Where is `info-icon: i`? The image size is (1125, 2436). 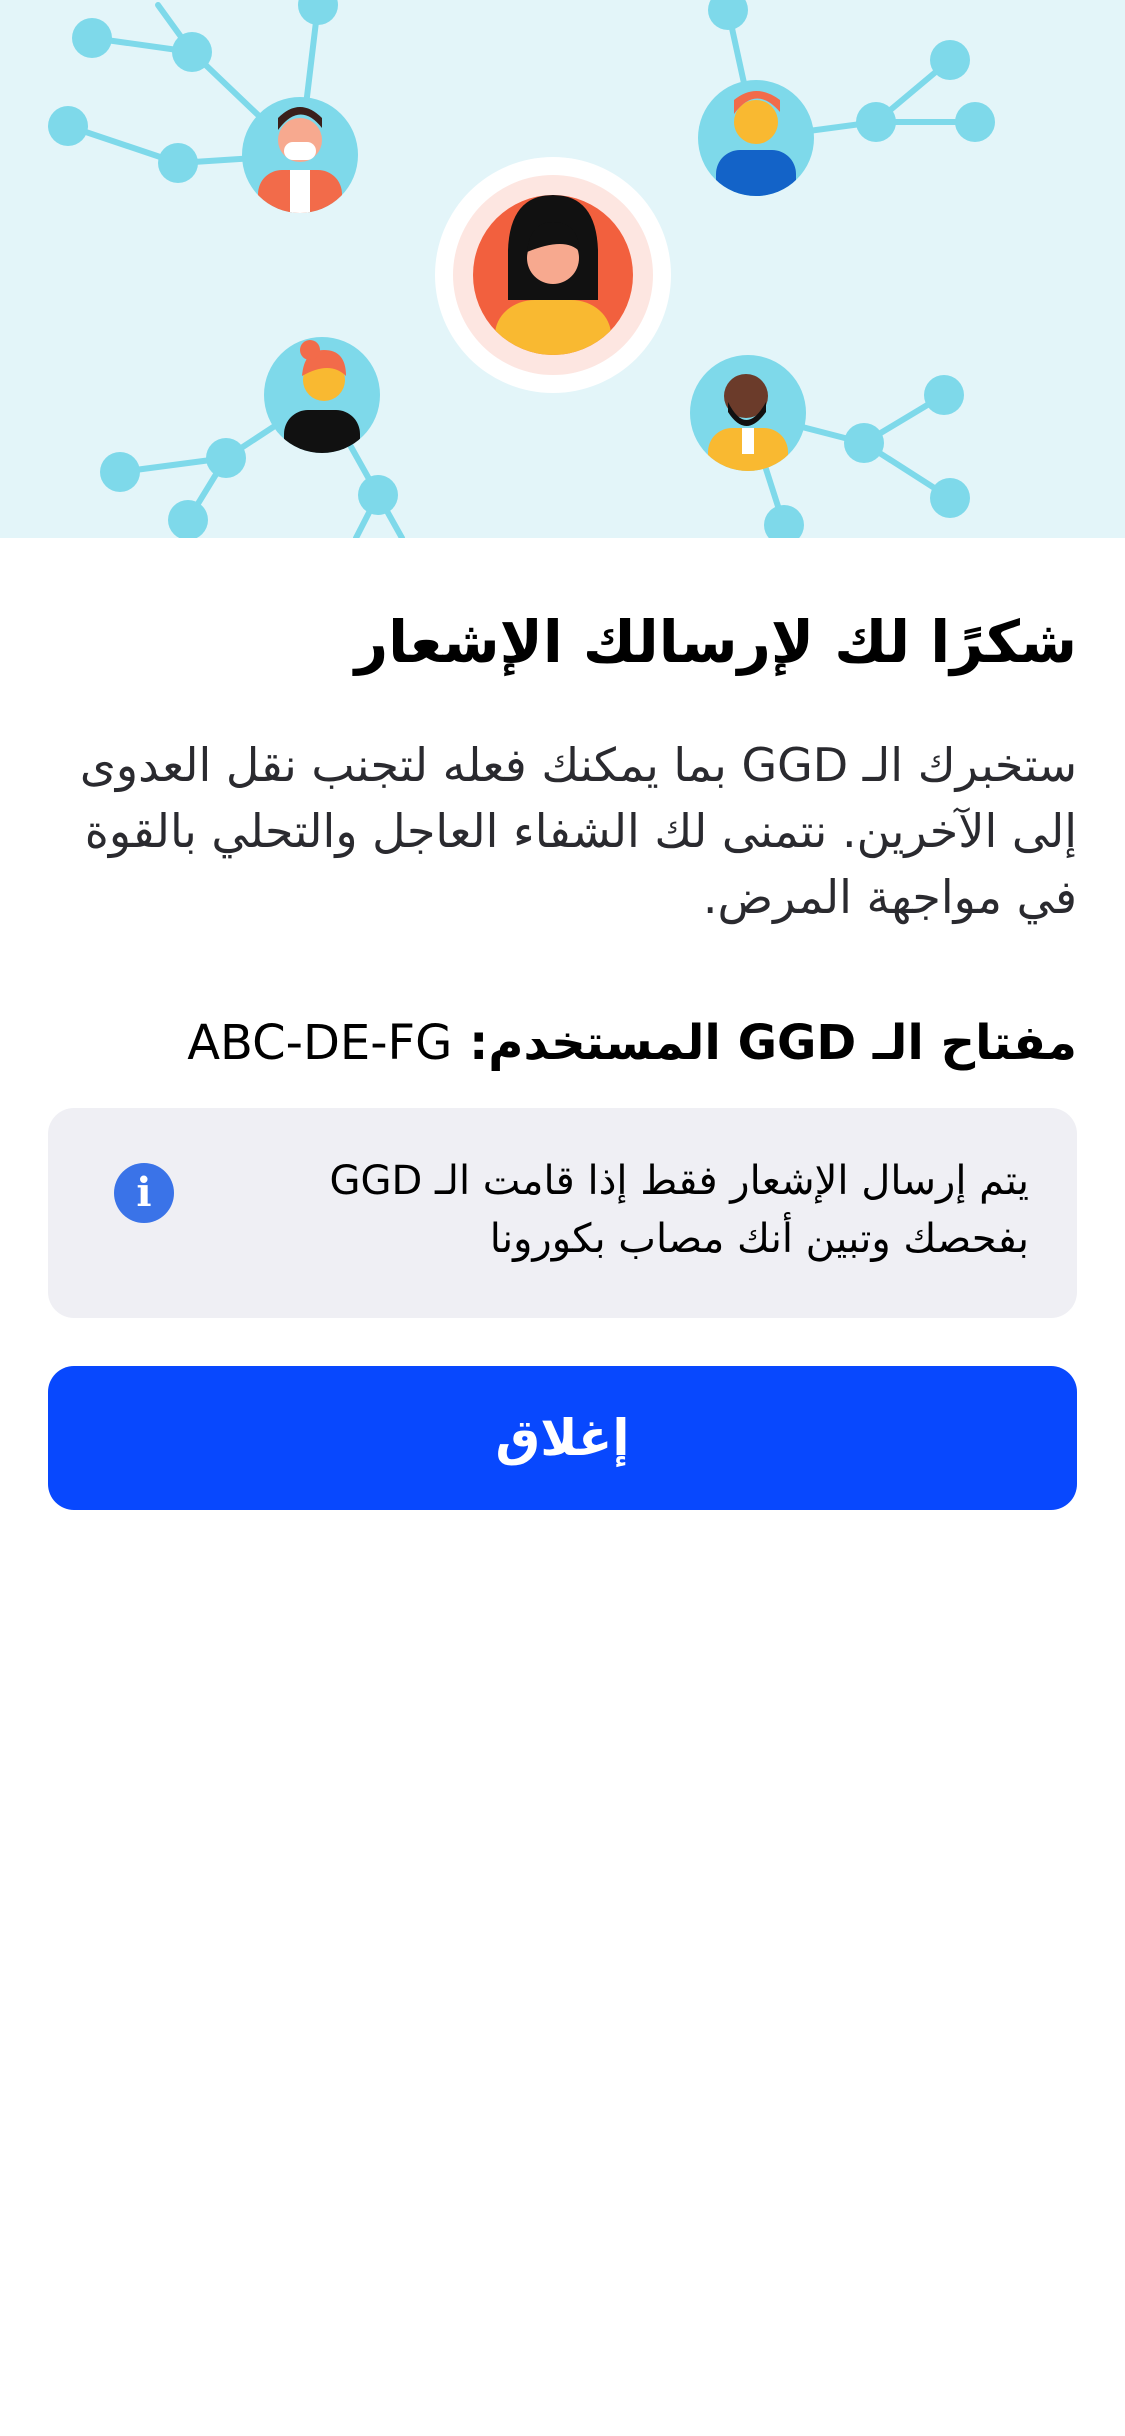 info-icon: i is located at coordinates (144, 1193).